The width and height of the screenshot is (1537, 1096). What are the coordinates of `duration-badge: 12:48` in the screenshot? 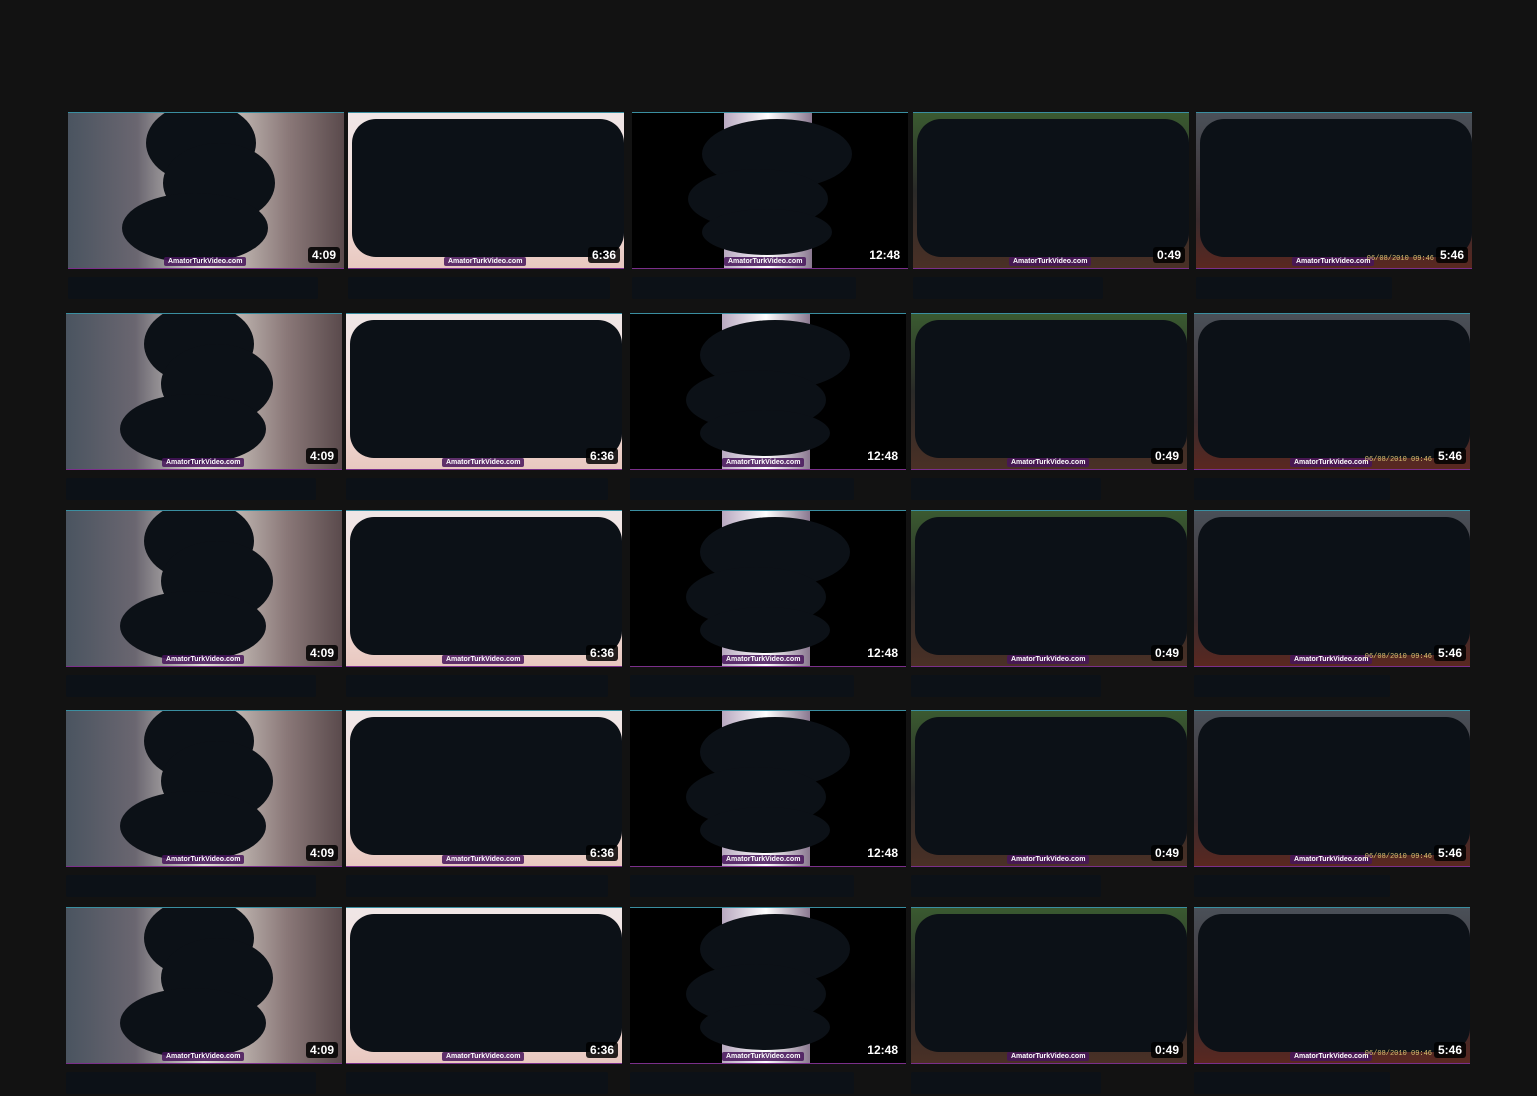 It's located at (882, 1050).